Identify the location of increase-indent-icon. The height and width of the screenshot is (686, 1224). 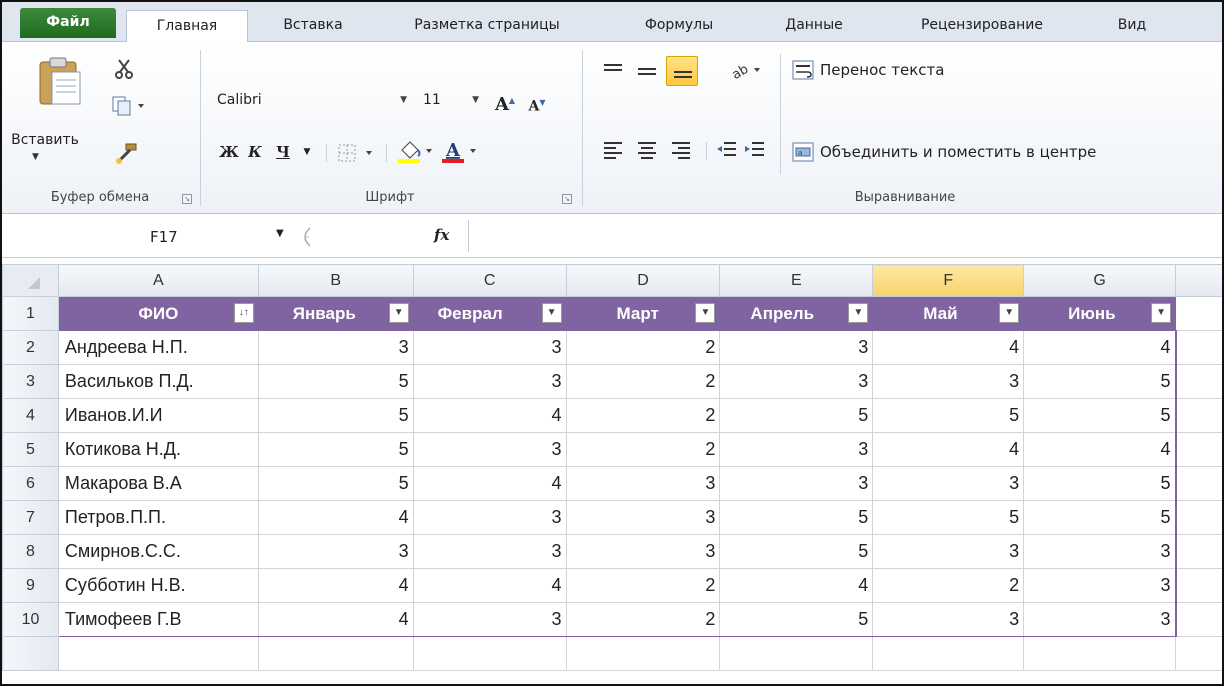
(755, 150).